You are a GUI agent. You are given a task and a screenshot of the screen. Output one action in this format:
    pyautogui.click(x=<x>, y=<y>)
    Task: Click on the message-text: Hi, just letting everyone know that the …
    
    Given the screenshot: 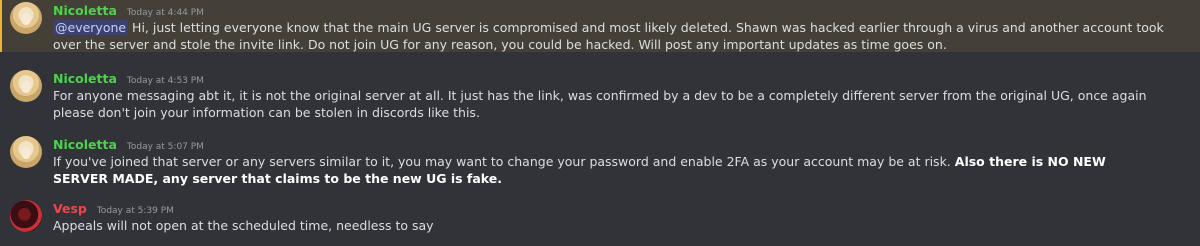 What is the action you would take?
    pyautogui.click(x=608, y=36)
    